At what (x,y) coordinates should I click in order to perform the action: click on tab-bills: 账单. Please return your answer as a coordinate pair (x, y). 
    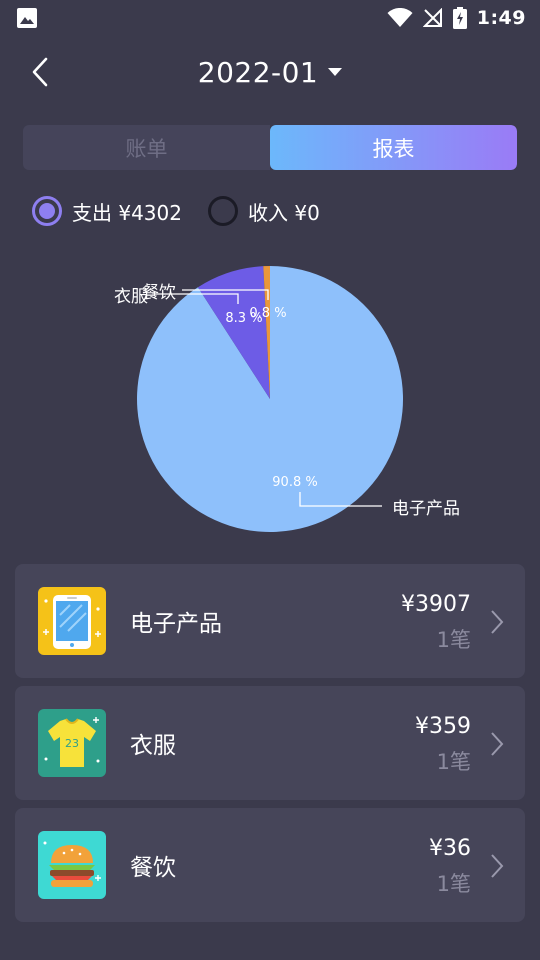
    Looking at the image, I should click on (146, 147).